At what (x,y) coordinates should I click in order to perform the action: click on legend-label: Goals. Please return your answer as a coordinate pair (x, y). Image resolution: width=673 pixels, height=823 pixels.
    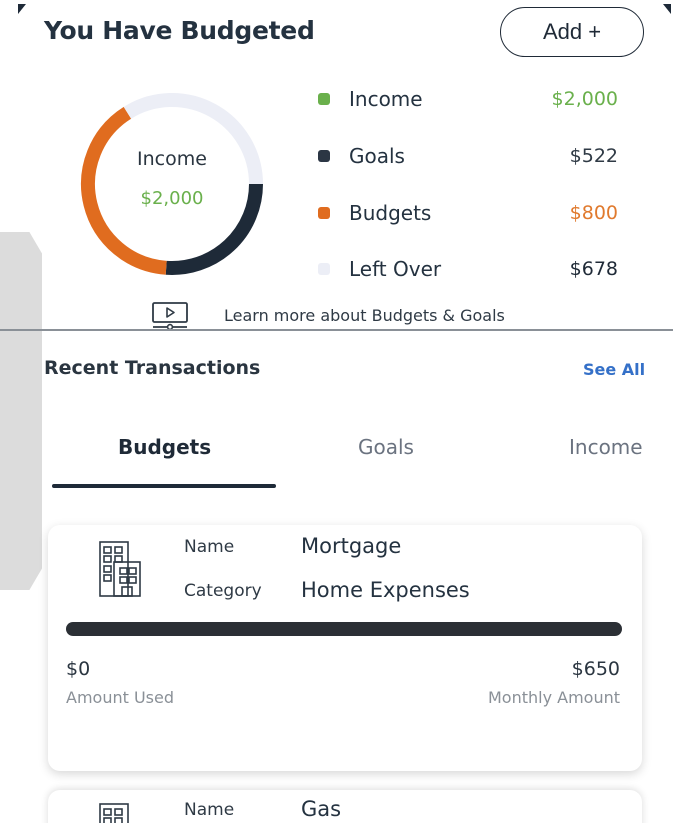
    Looking at the image, I should click on (377, 156).